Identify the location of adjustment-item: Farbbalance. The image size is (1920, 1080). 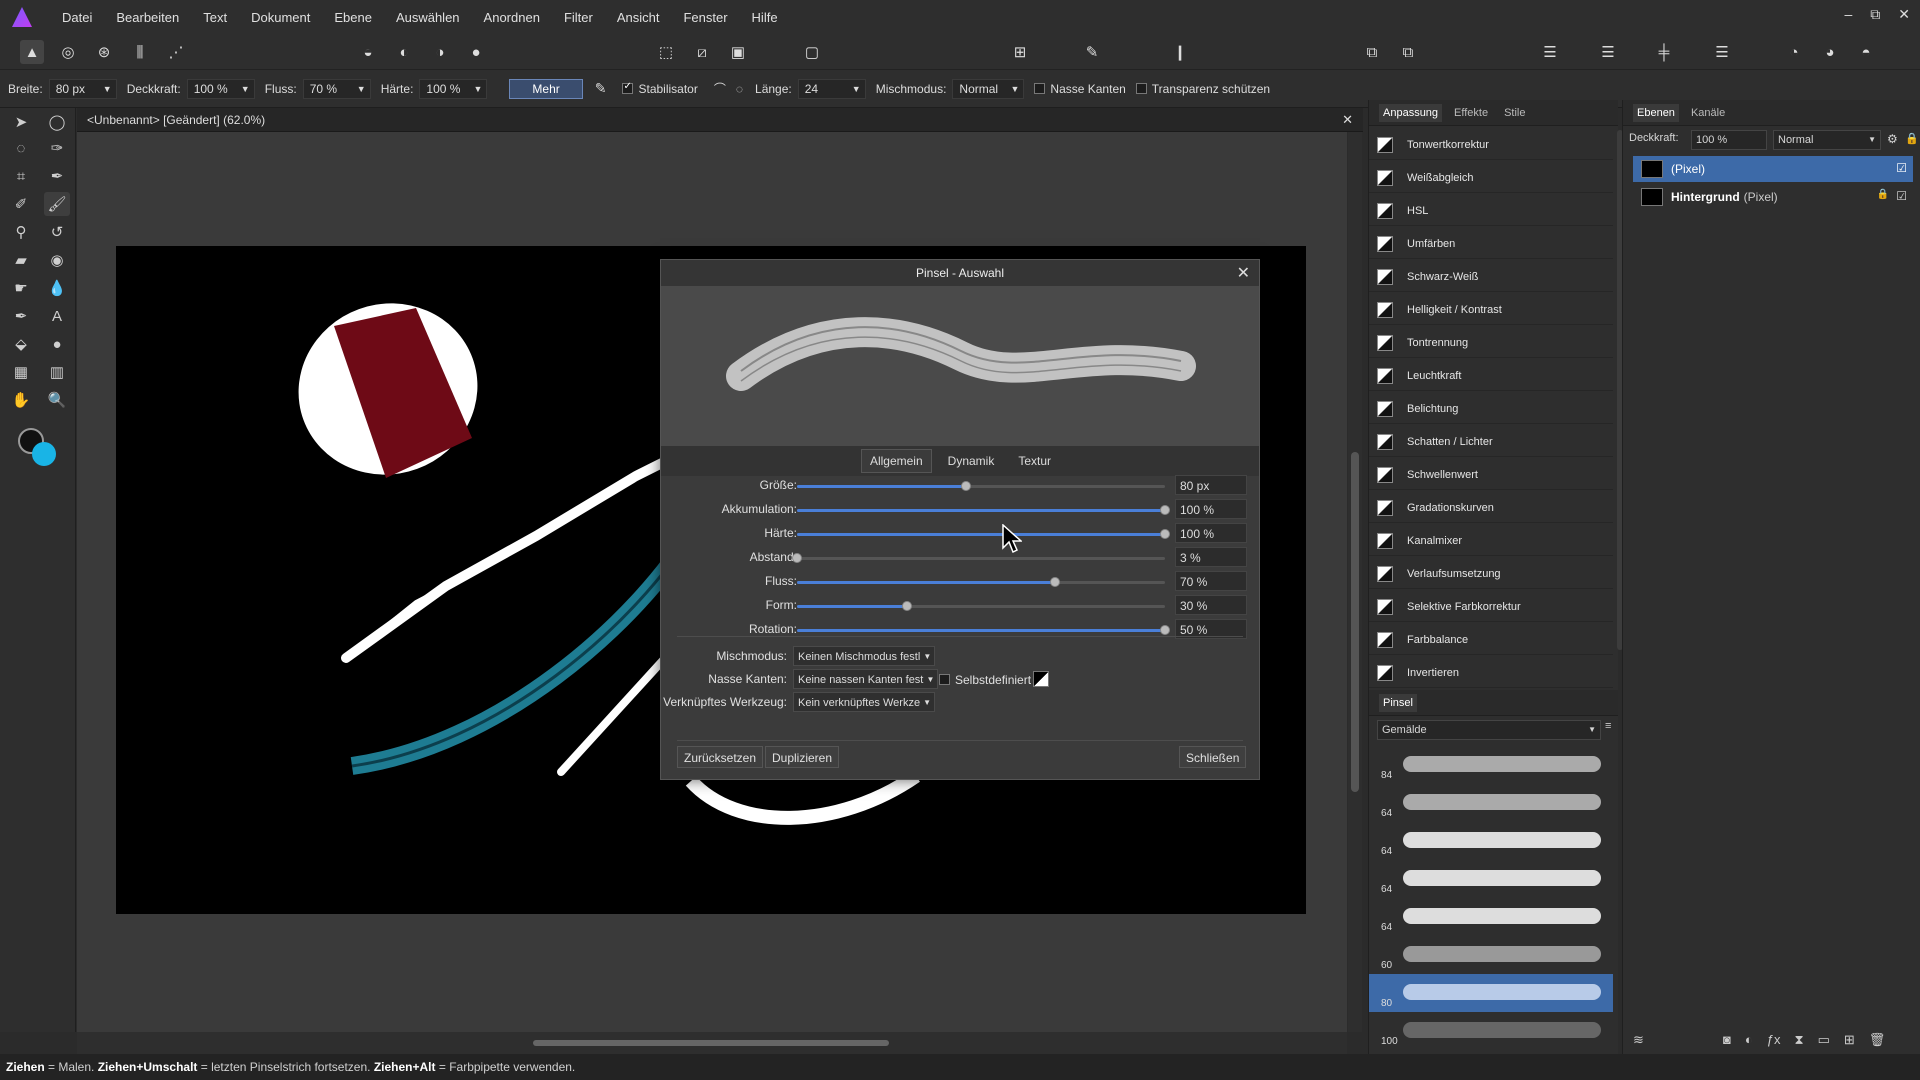
(1491, 640).